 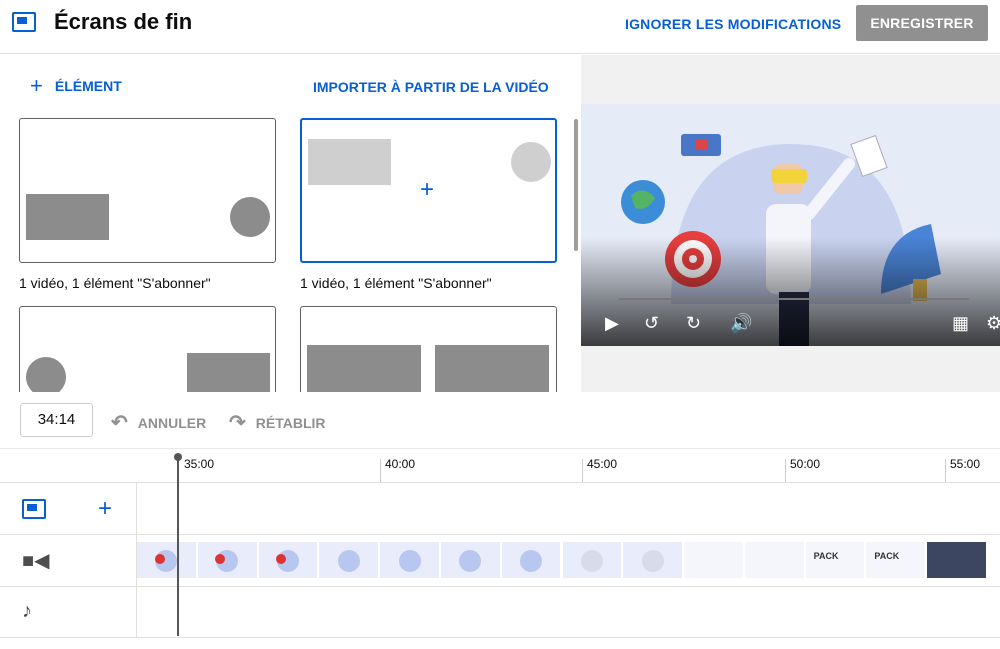 What do you see at coordinates (290, 422) in the screenshot?
I see `redo-label: RÉTABLIR` at bounding box center [290, 422].